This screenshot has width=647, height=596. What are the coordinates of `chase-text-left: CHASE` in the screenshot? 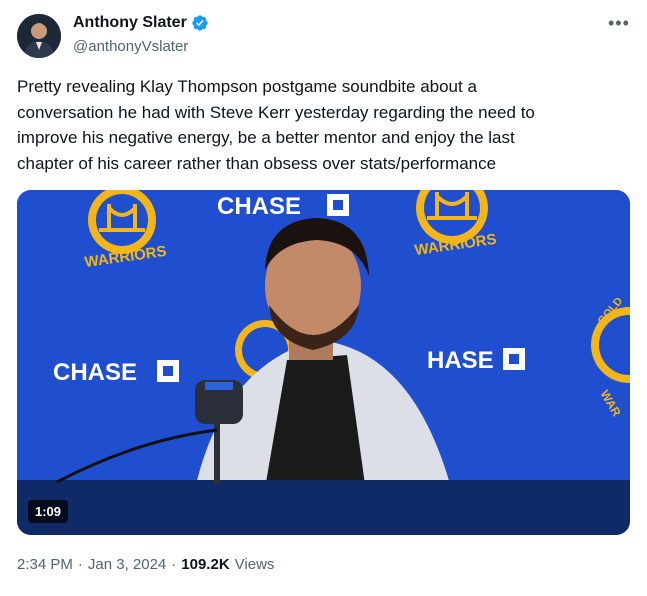 It's located at (95, 372).